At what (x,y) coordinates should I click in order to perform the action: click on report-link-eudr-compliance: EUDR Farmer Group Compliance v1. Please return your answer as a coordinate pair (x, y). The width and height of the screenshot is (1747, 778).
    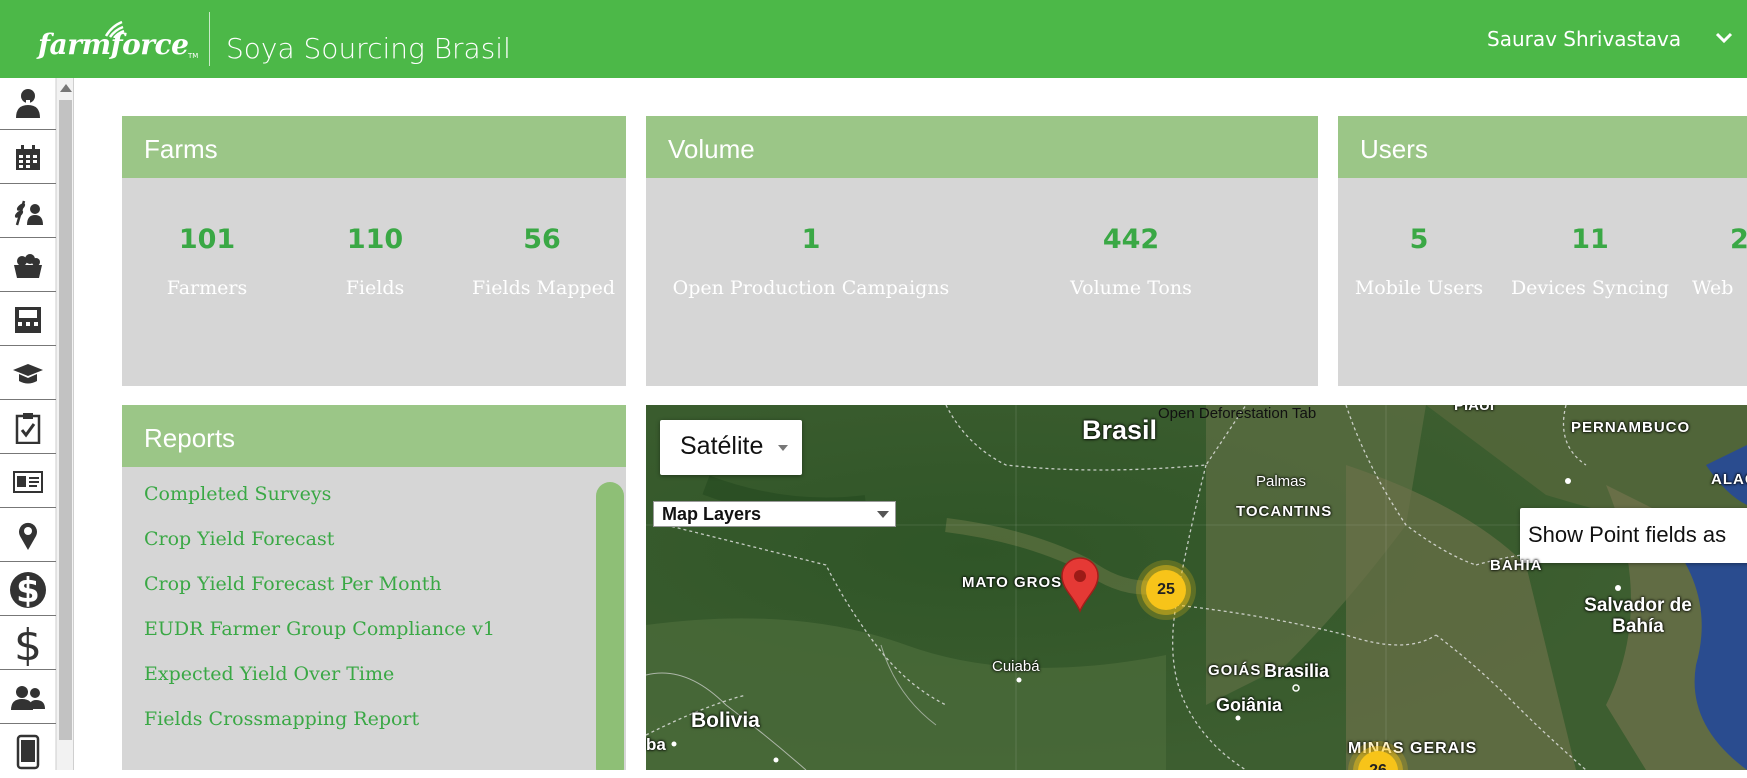
    Looking at the image, I should click on (319, 640).